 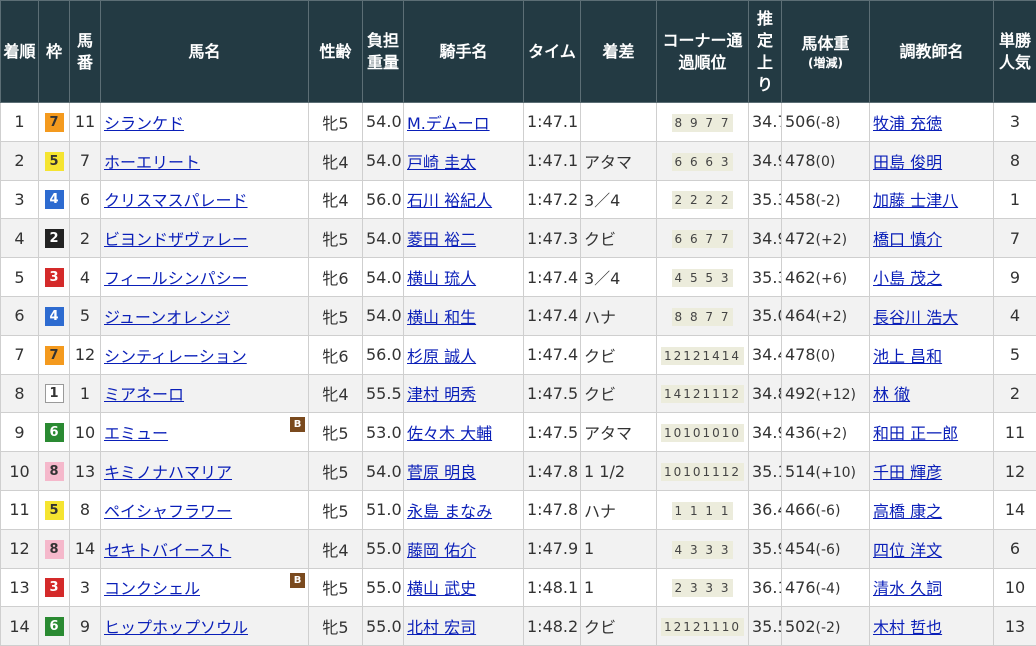 I want to click on jockey-link: 藤岡 佑介, so click(x=441, y=550).